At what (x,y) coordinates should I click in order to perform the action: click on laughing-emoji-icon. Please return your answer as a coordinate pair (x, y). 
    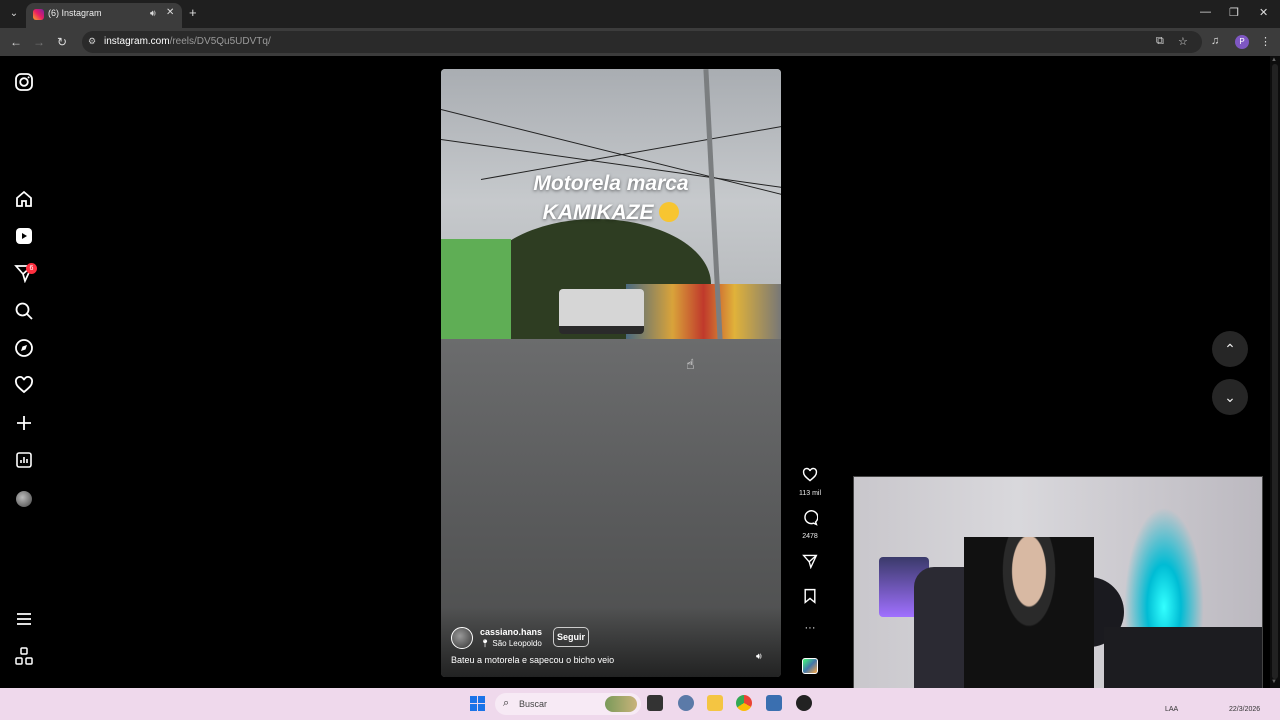
    Looking at the image, I should click on (669, 212).